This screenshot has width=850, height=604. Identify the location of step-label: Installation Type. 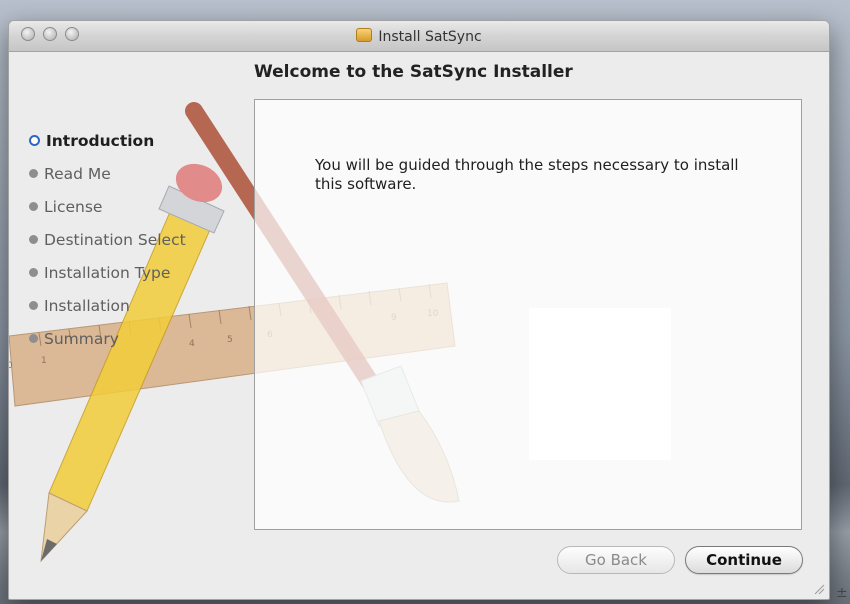
(107, 272).